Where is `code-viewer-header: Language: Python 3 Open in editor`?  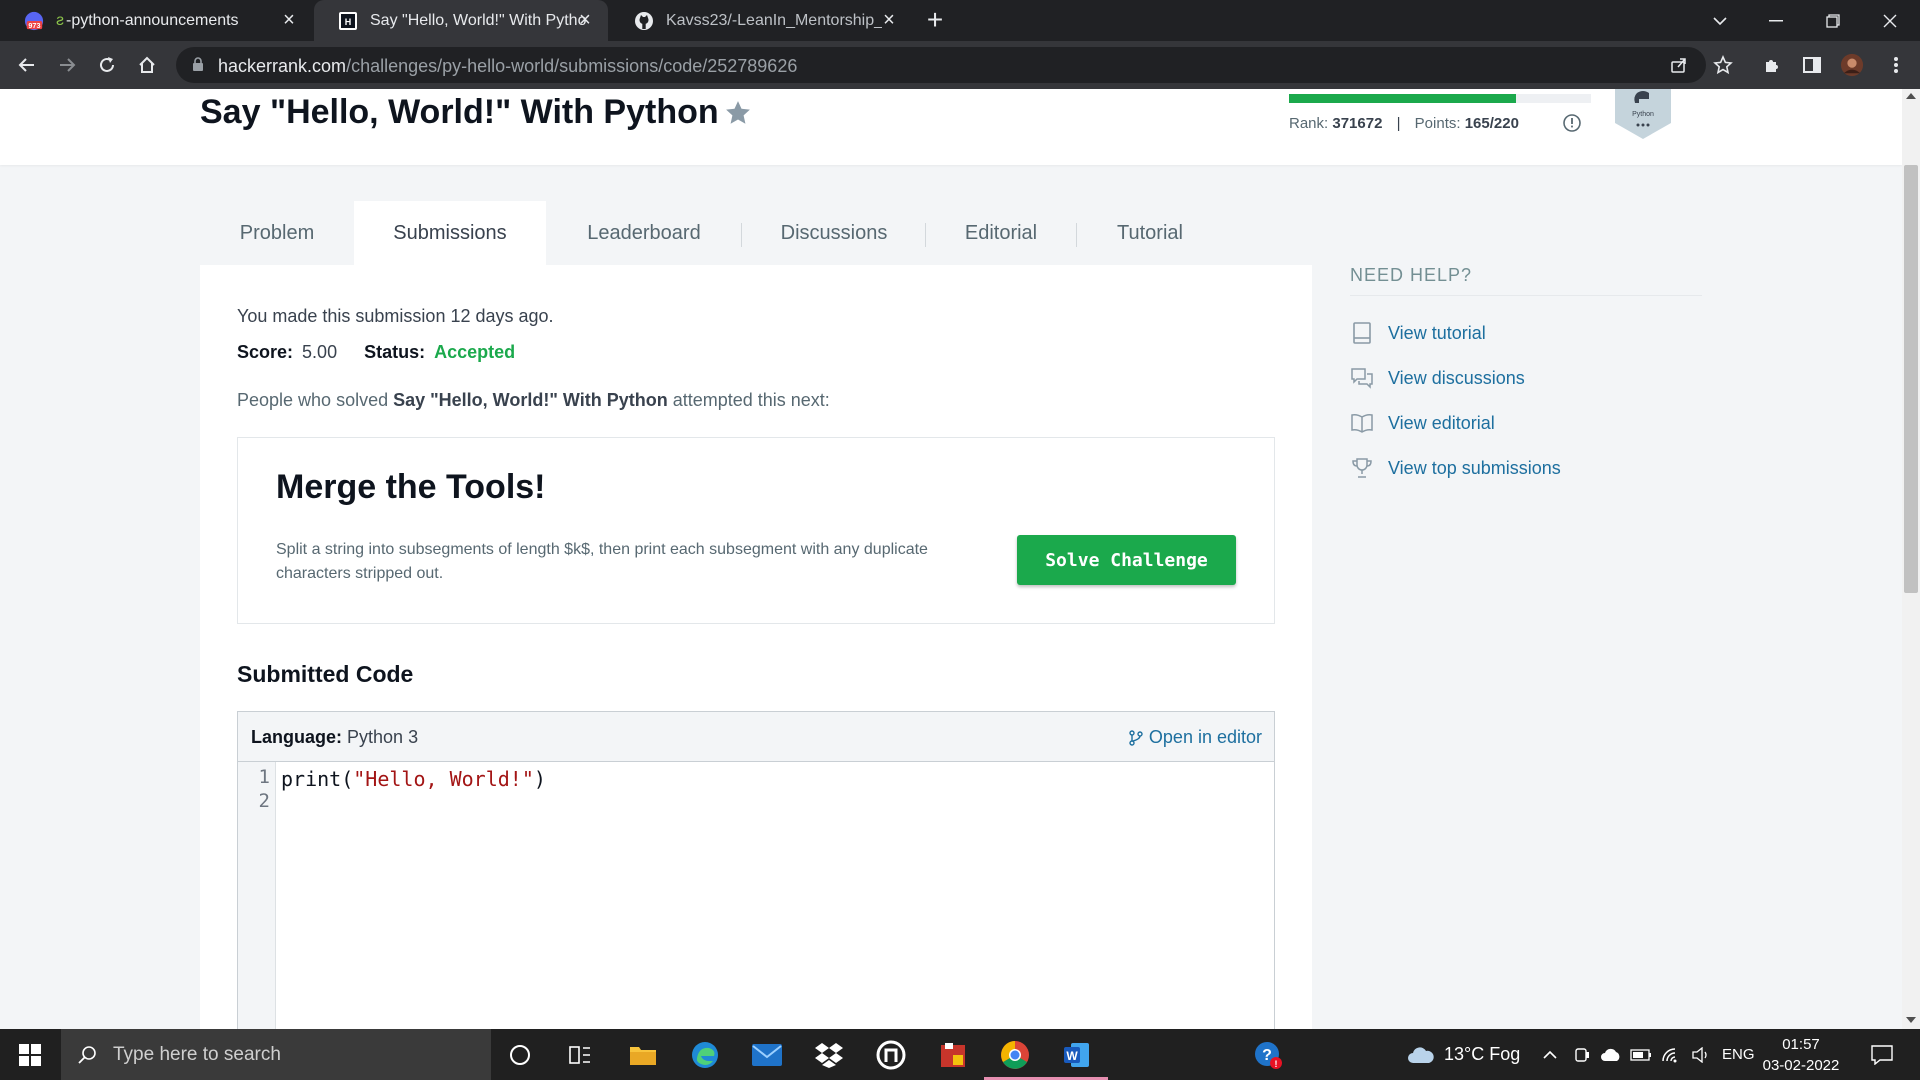 code-viewer-header: Language: Python 3 Open in editor is located at coordinates (756, 737).